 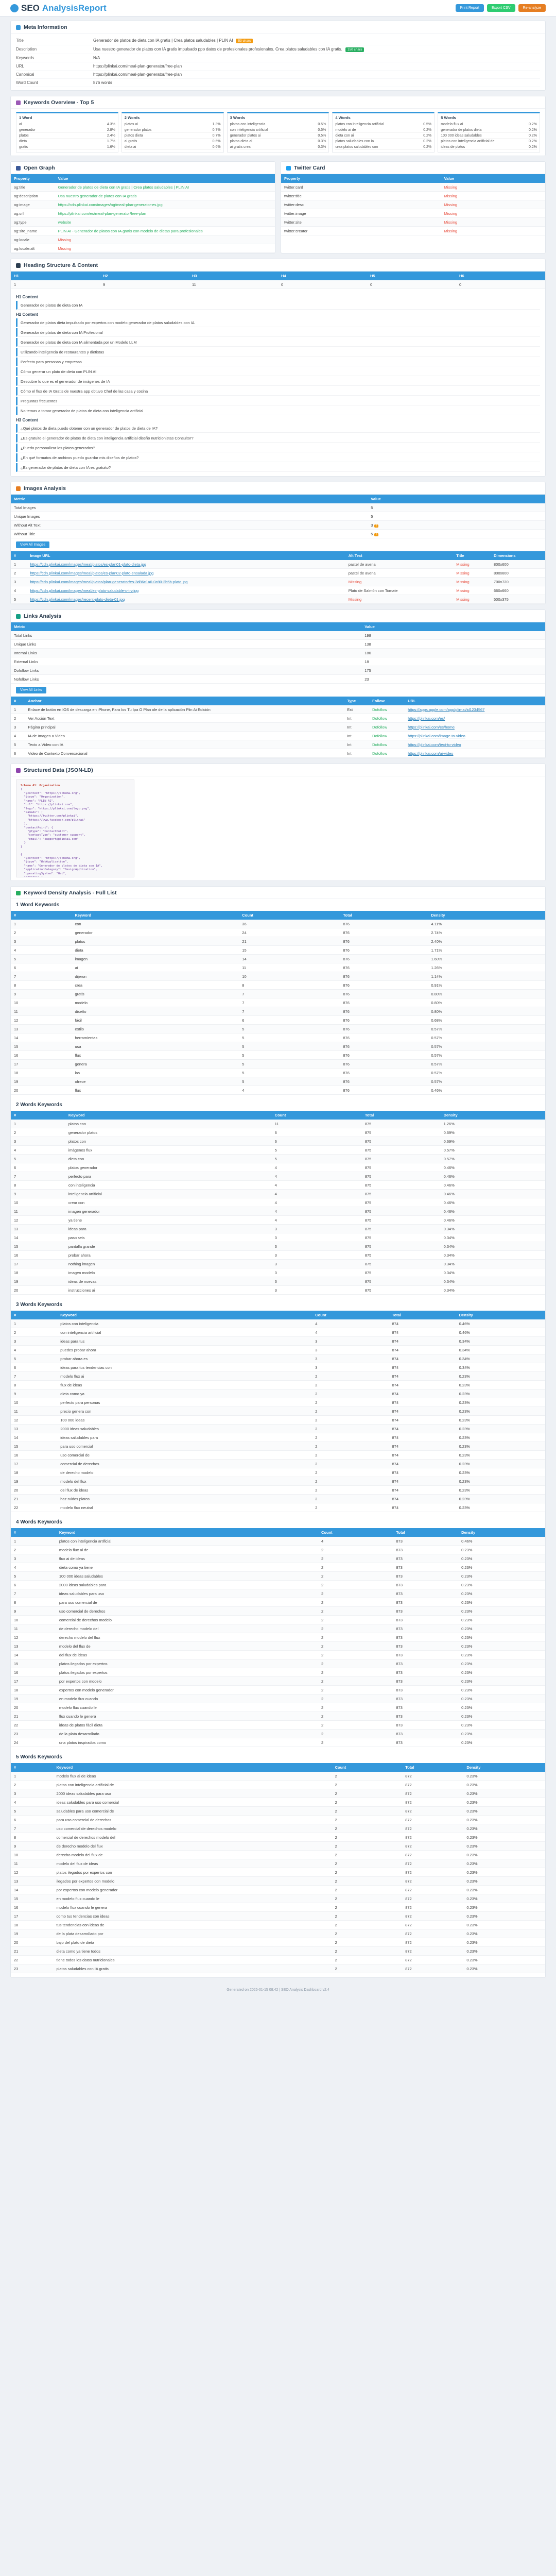 What do you see at coordinates (387, 735) in the screenshot?
I see `table-cell: Dofollow` at bounding box center [387, 735].